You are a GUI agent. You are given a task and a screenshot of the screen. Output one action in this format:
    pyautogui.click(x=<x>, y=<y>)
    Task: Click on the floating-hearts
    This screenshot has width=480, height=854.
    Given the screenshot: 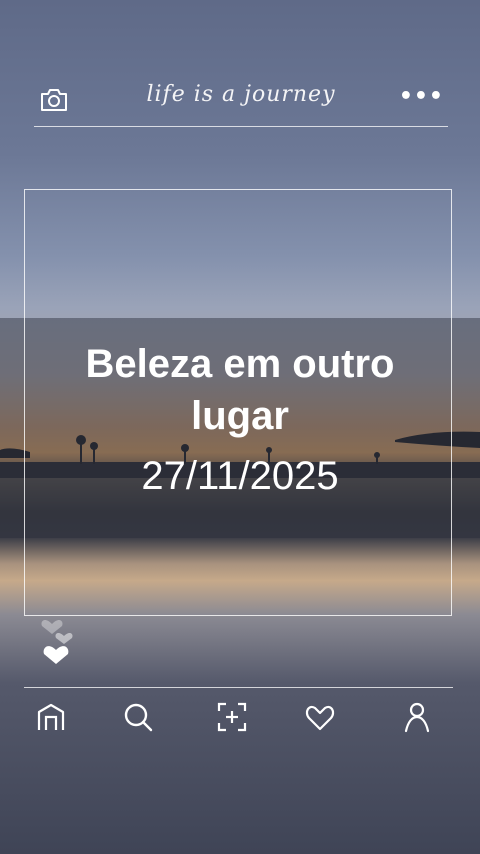 What is the action you would take?
    pyautogui.click(x=57, y=642)
    